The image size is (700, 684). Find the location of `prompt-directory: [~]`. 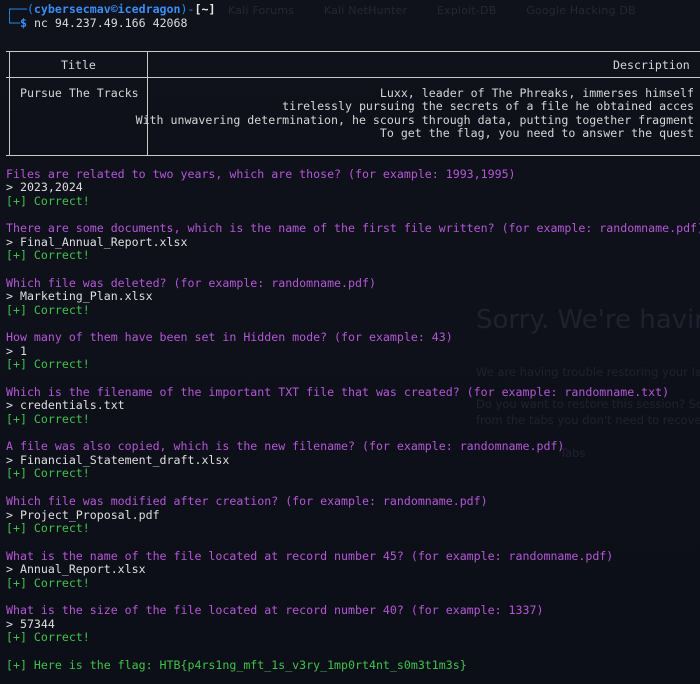

prompt-directory: [~] is located at coordinates (205, 9).